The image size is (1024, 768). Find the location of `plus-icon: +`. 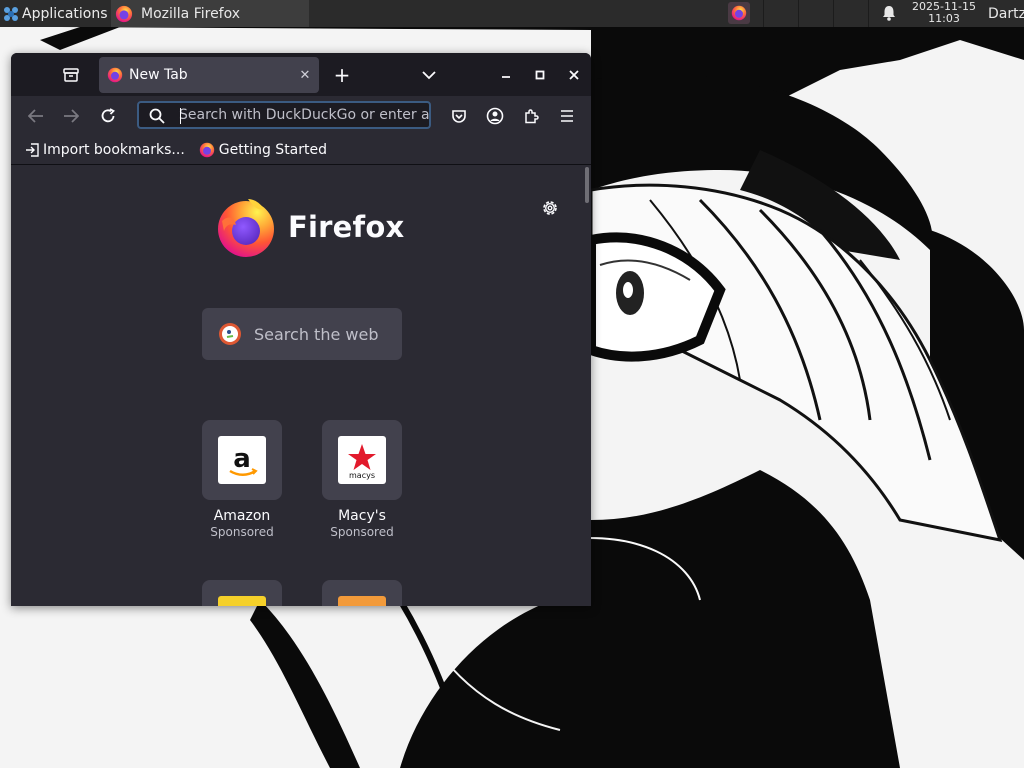

plus-icon: + is located at coordinates (342, 75).